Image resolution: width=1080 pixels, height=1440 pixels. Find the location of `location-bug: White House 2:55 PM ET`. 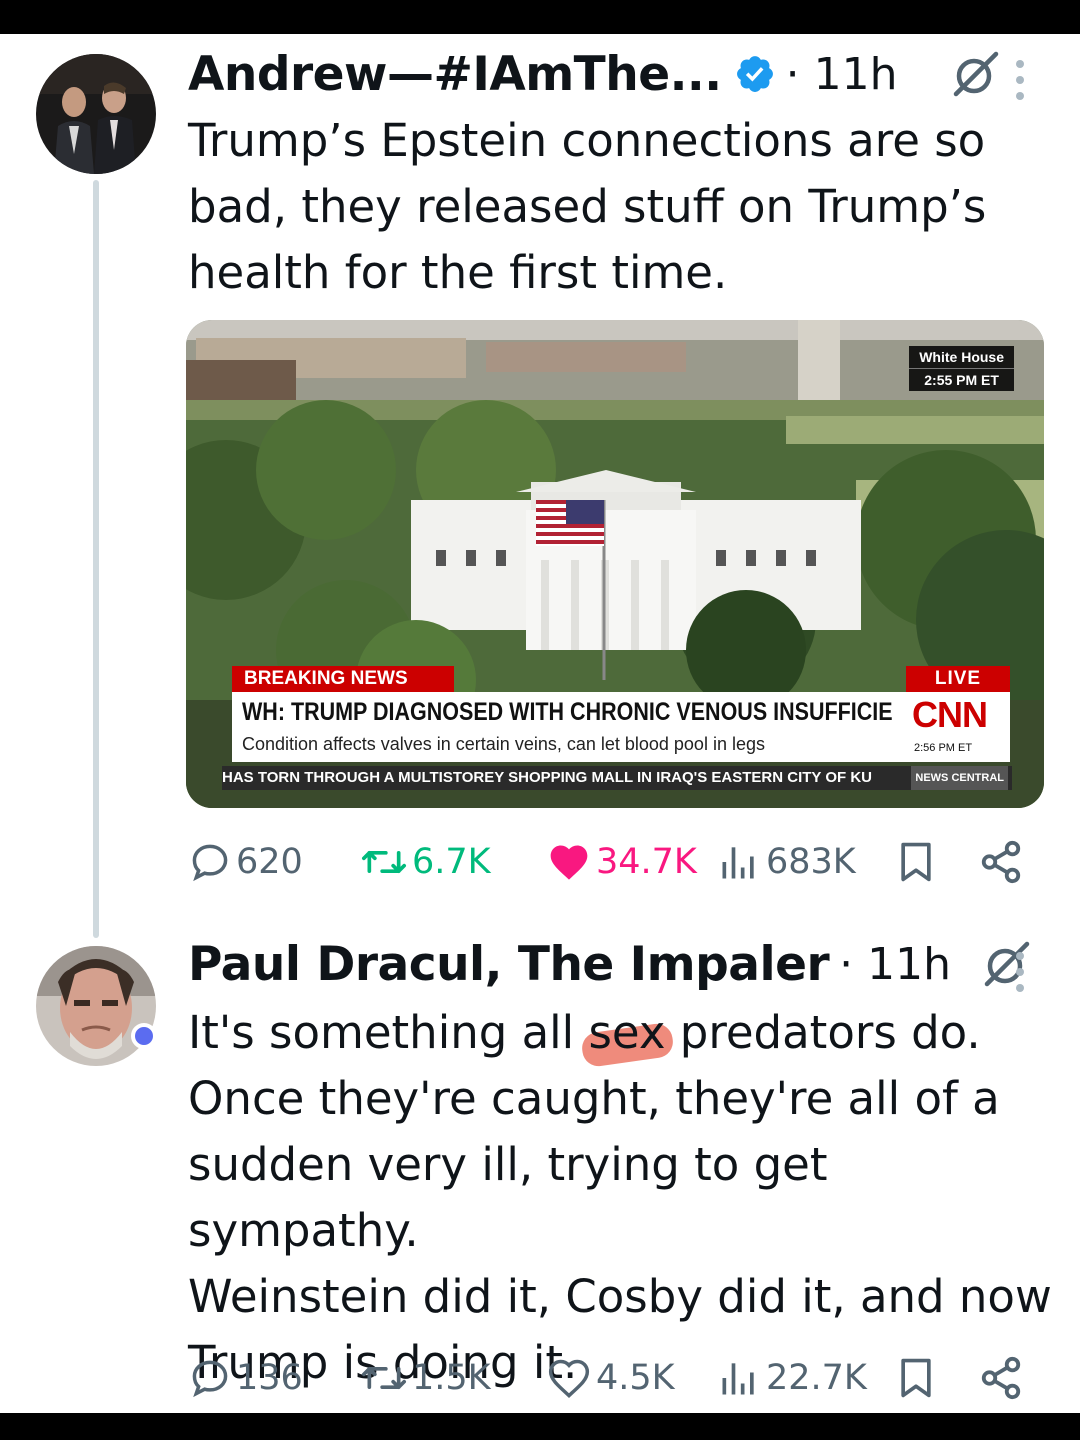

location-bug: White House 2:55 PM ET is located at coordinates (961, 368).